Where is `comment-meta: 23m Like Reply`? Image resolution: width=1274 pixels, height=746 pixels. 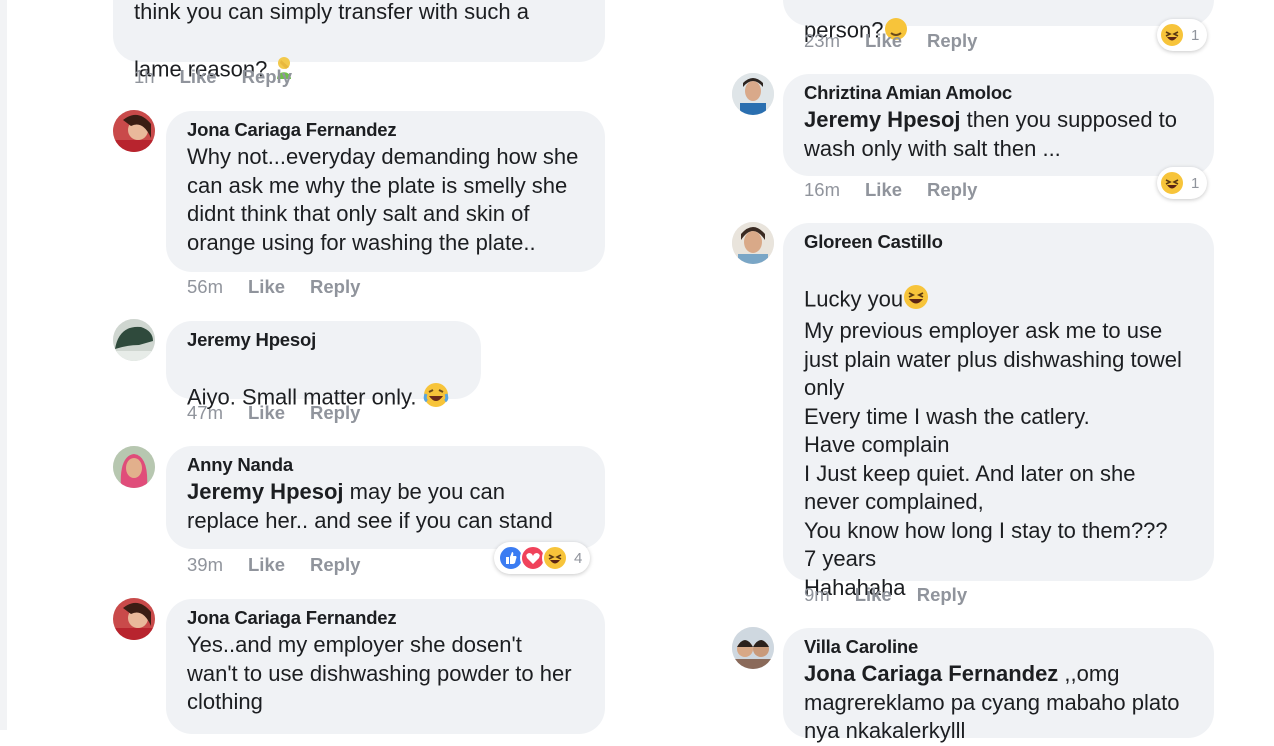
comment-meta: 23m Like Reply is located at coordinates (890, 41).